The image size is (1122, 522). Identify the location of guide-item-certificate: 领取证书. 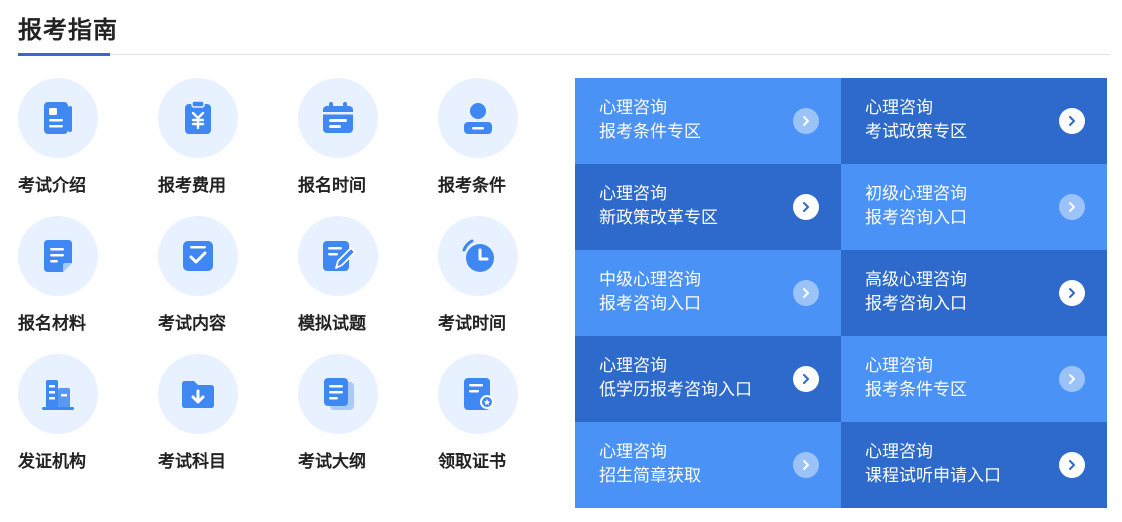
(488, 419).